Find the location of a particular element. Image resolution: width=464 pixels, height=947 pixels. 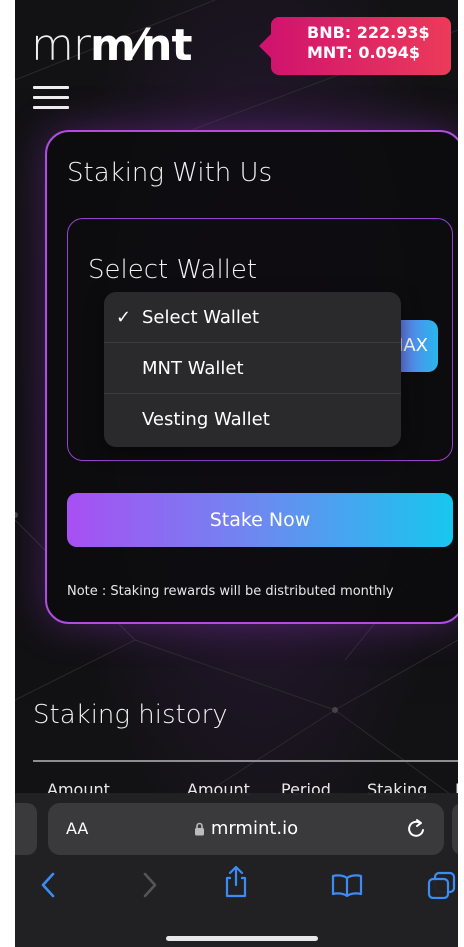

lock-icon is located at coordinates (199, 829).